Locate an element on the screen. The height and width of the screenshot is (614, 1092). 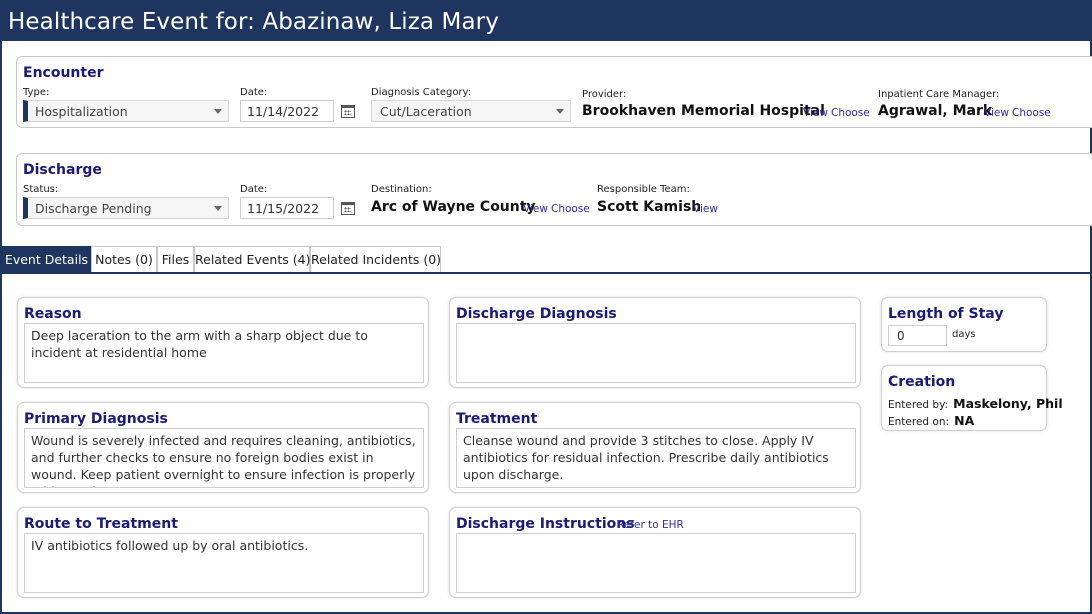
encounter-date-label: Date: is located at coordinates (254, 92).